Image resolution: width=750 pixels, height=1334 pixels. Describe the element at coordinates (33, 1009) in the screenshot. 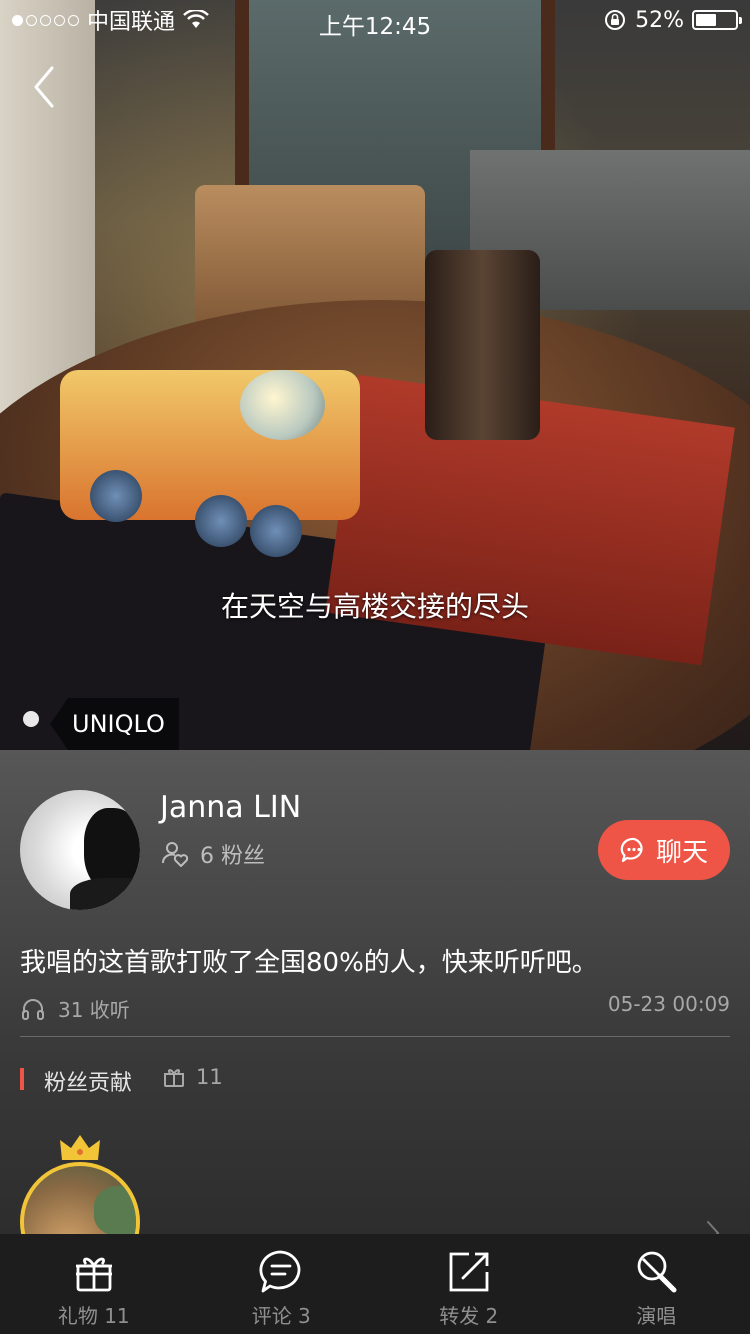

I see `headphones-icon` at that location.